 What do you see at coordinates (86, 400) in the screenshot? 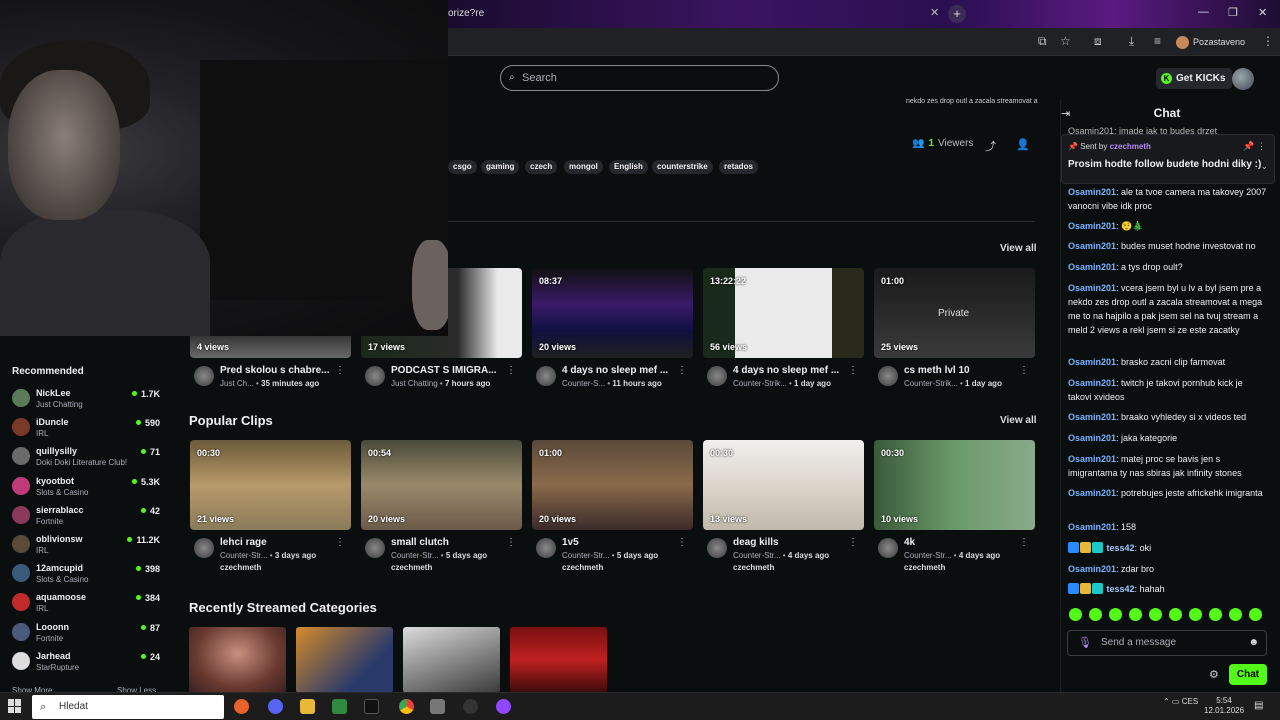
I see `sidebar-item-nicklee: NickLee Just Chatting 1.7K` at bounding box center [86, 400].